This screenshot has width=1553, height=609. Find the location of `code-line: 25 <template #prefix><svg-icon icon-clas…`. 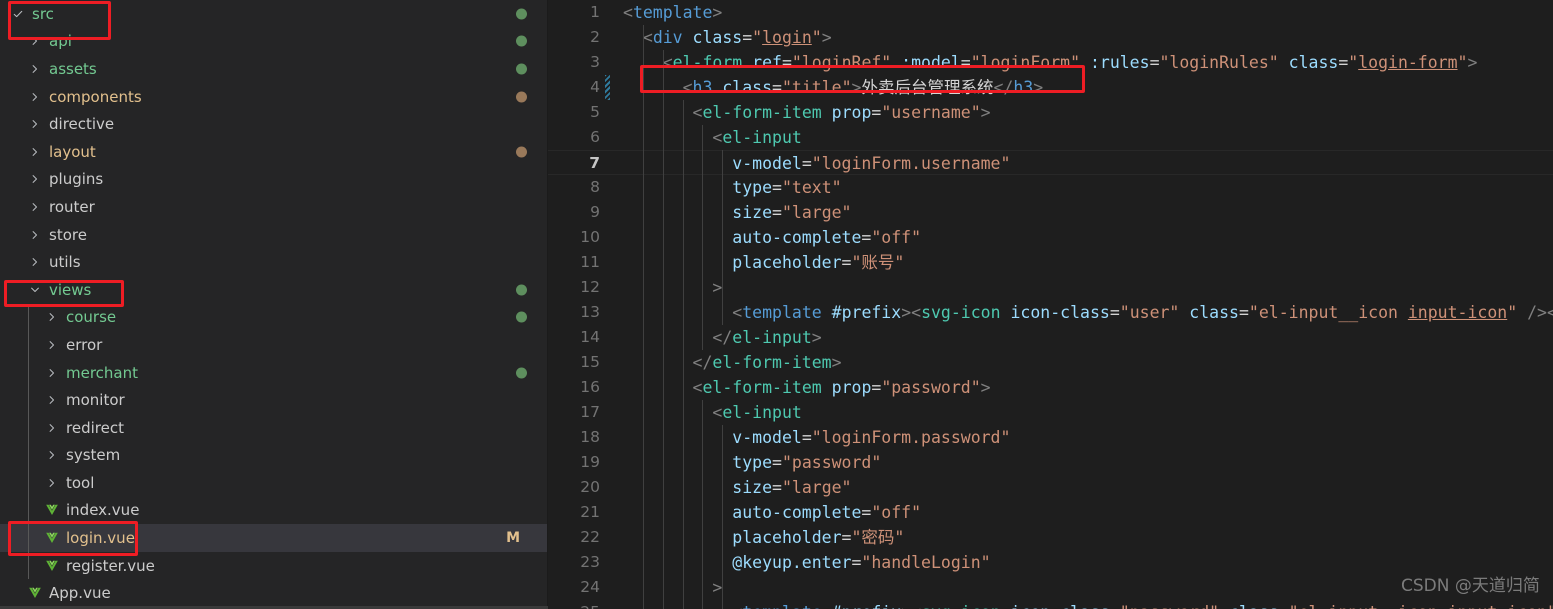

code-line: 25 <template #prefix><svg-icon icon-clas… is located at coordinates (1050, 604).